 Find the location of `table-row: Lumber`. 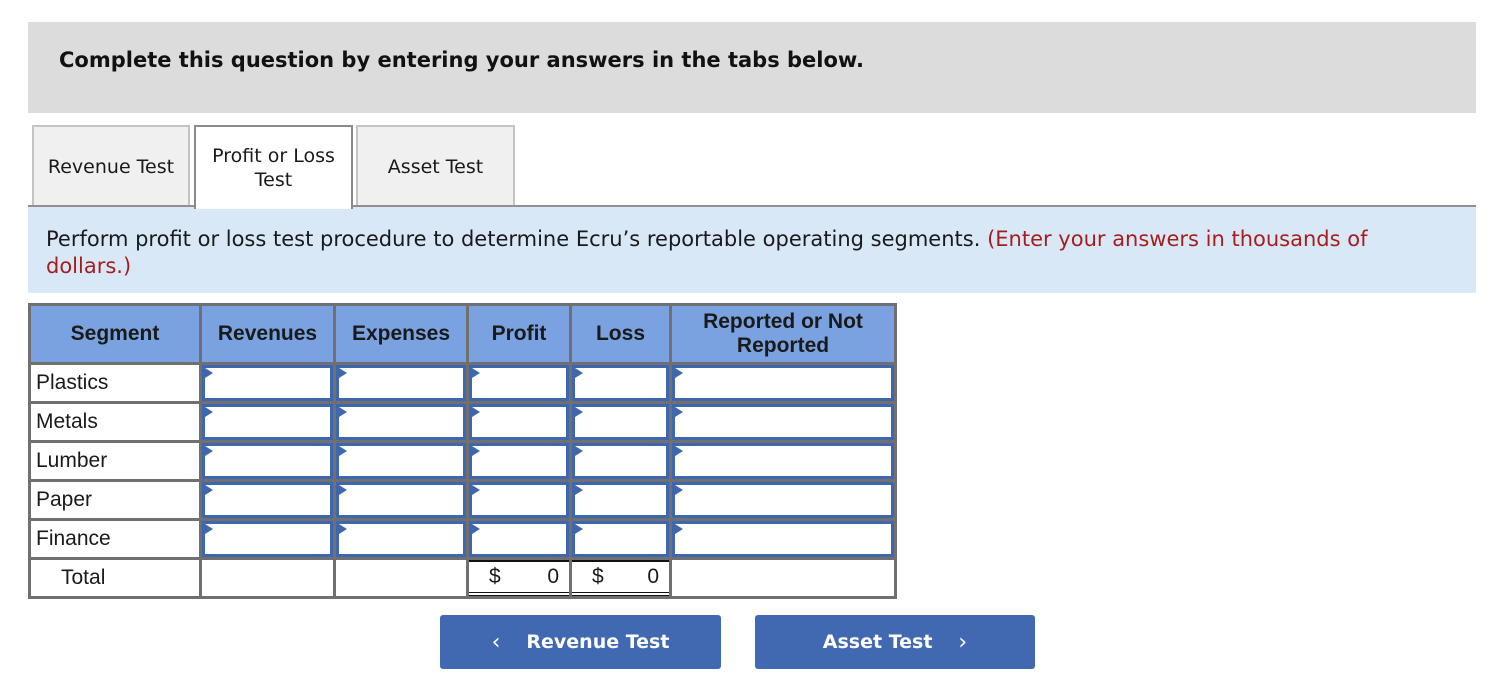

table-row: Lumber is located at coordinates (462, 461).